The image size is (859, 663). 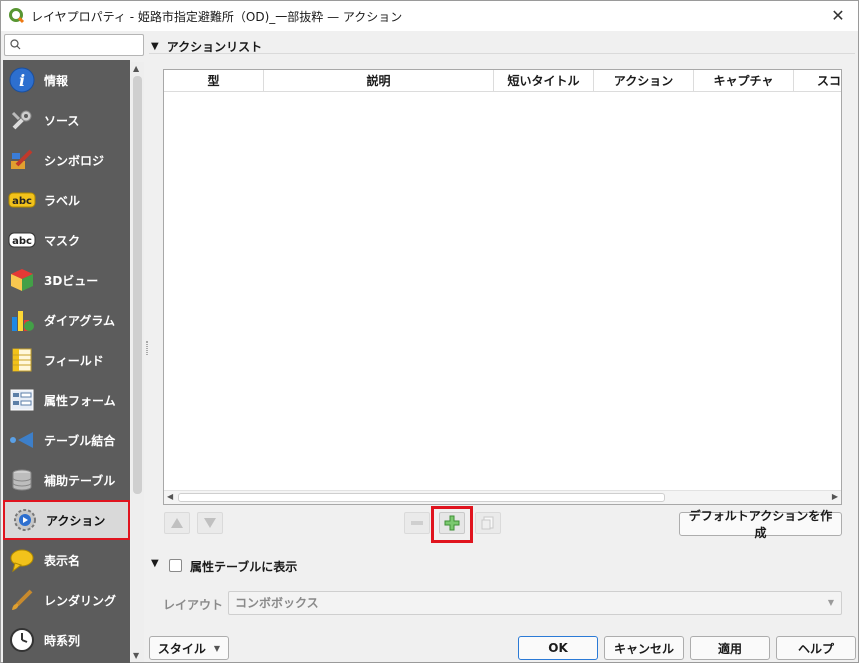 I want to click on attr-table-section-header: ▼, so click(x=159, y=563).